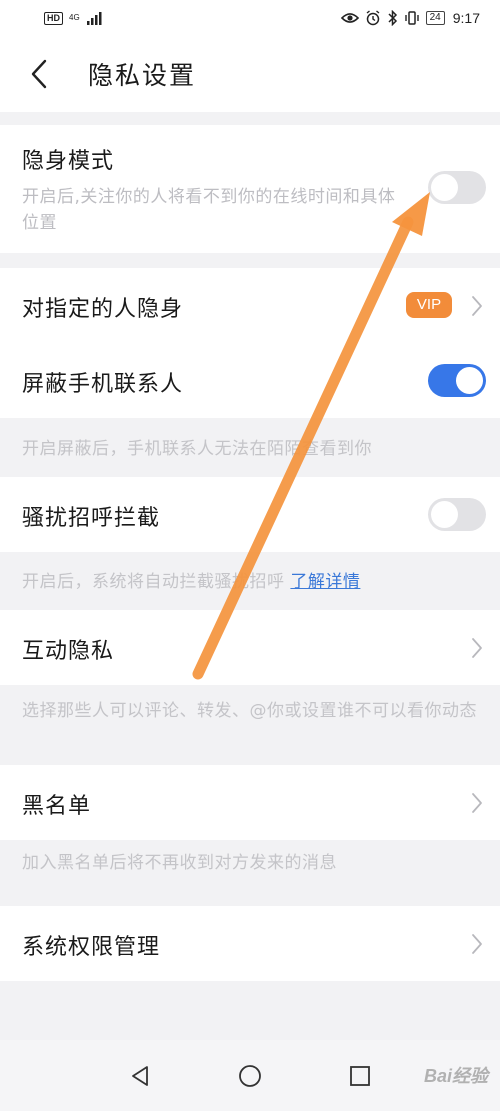 This screenshot has width=500, height=1111. I want to click on back-button, so click(39, 74).